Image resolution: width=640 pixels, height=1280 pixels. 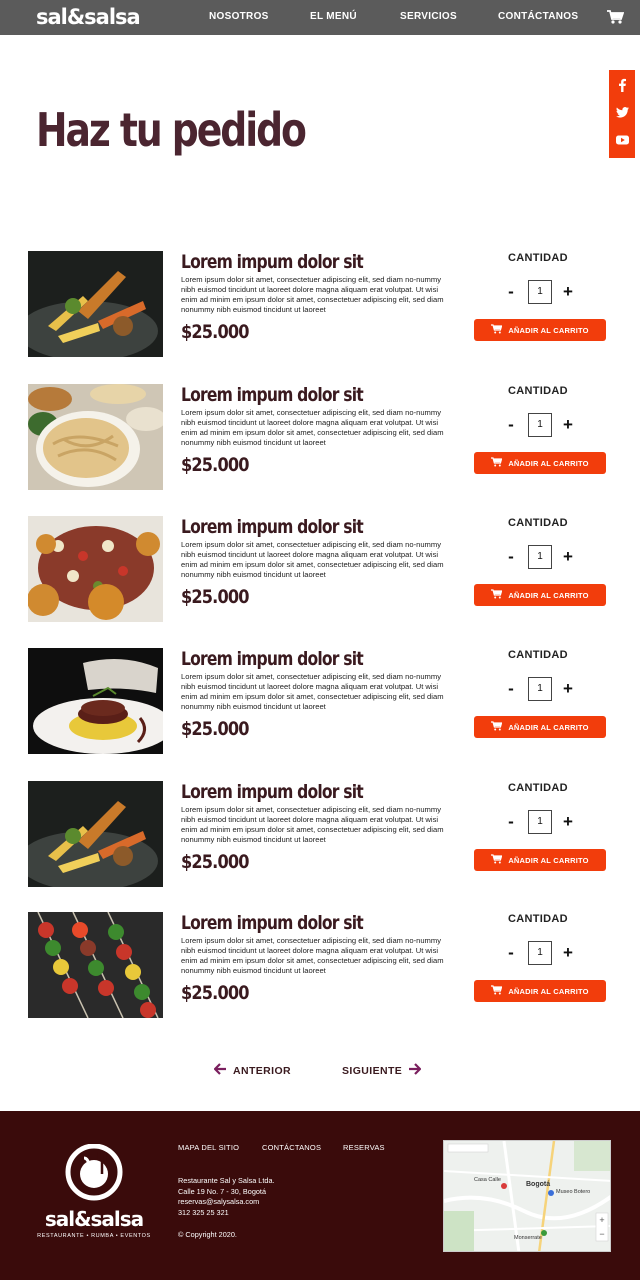 I want to click on arrow-right-icon, so click(x=415, y=1070).